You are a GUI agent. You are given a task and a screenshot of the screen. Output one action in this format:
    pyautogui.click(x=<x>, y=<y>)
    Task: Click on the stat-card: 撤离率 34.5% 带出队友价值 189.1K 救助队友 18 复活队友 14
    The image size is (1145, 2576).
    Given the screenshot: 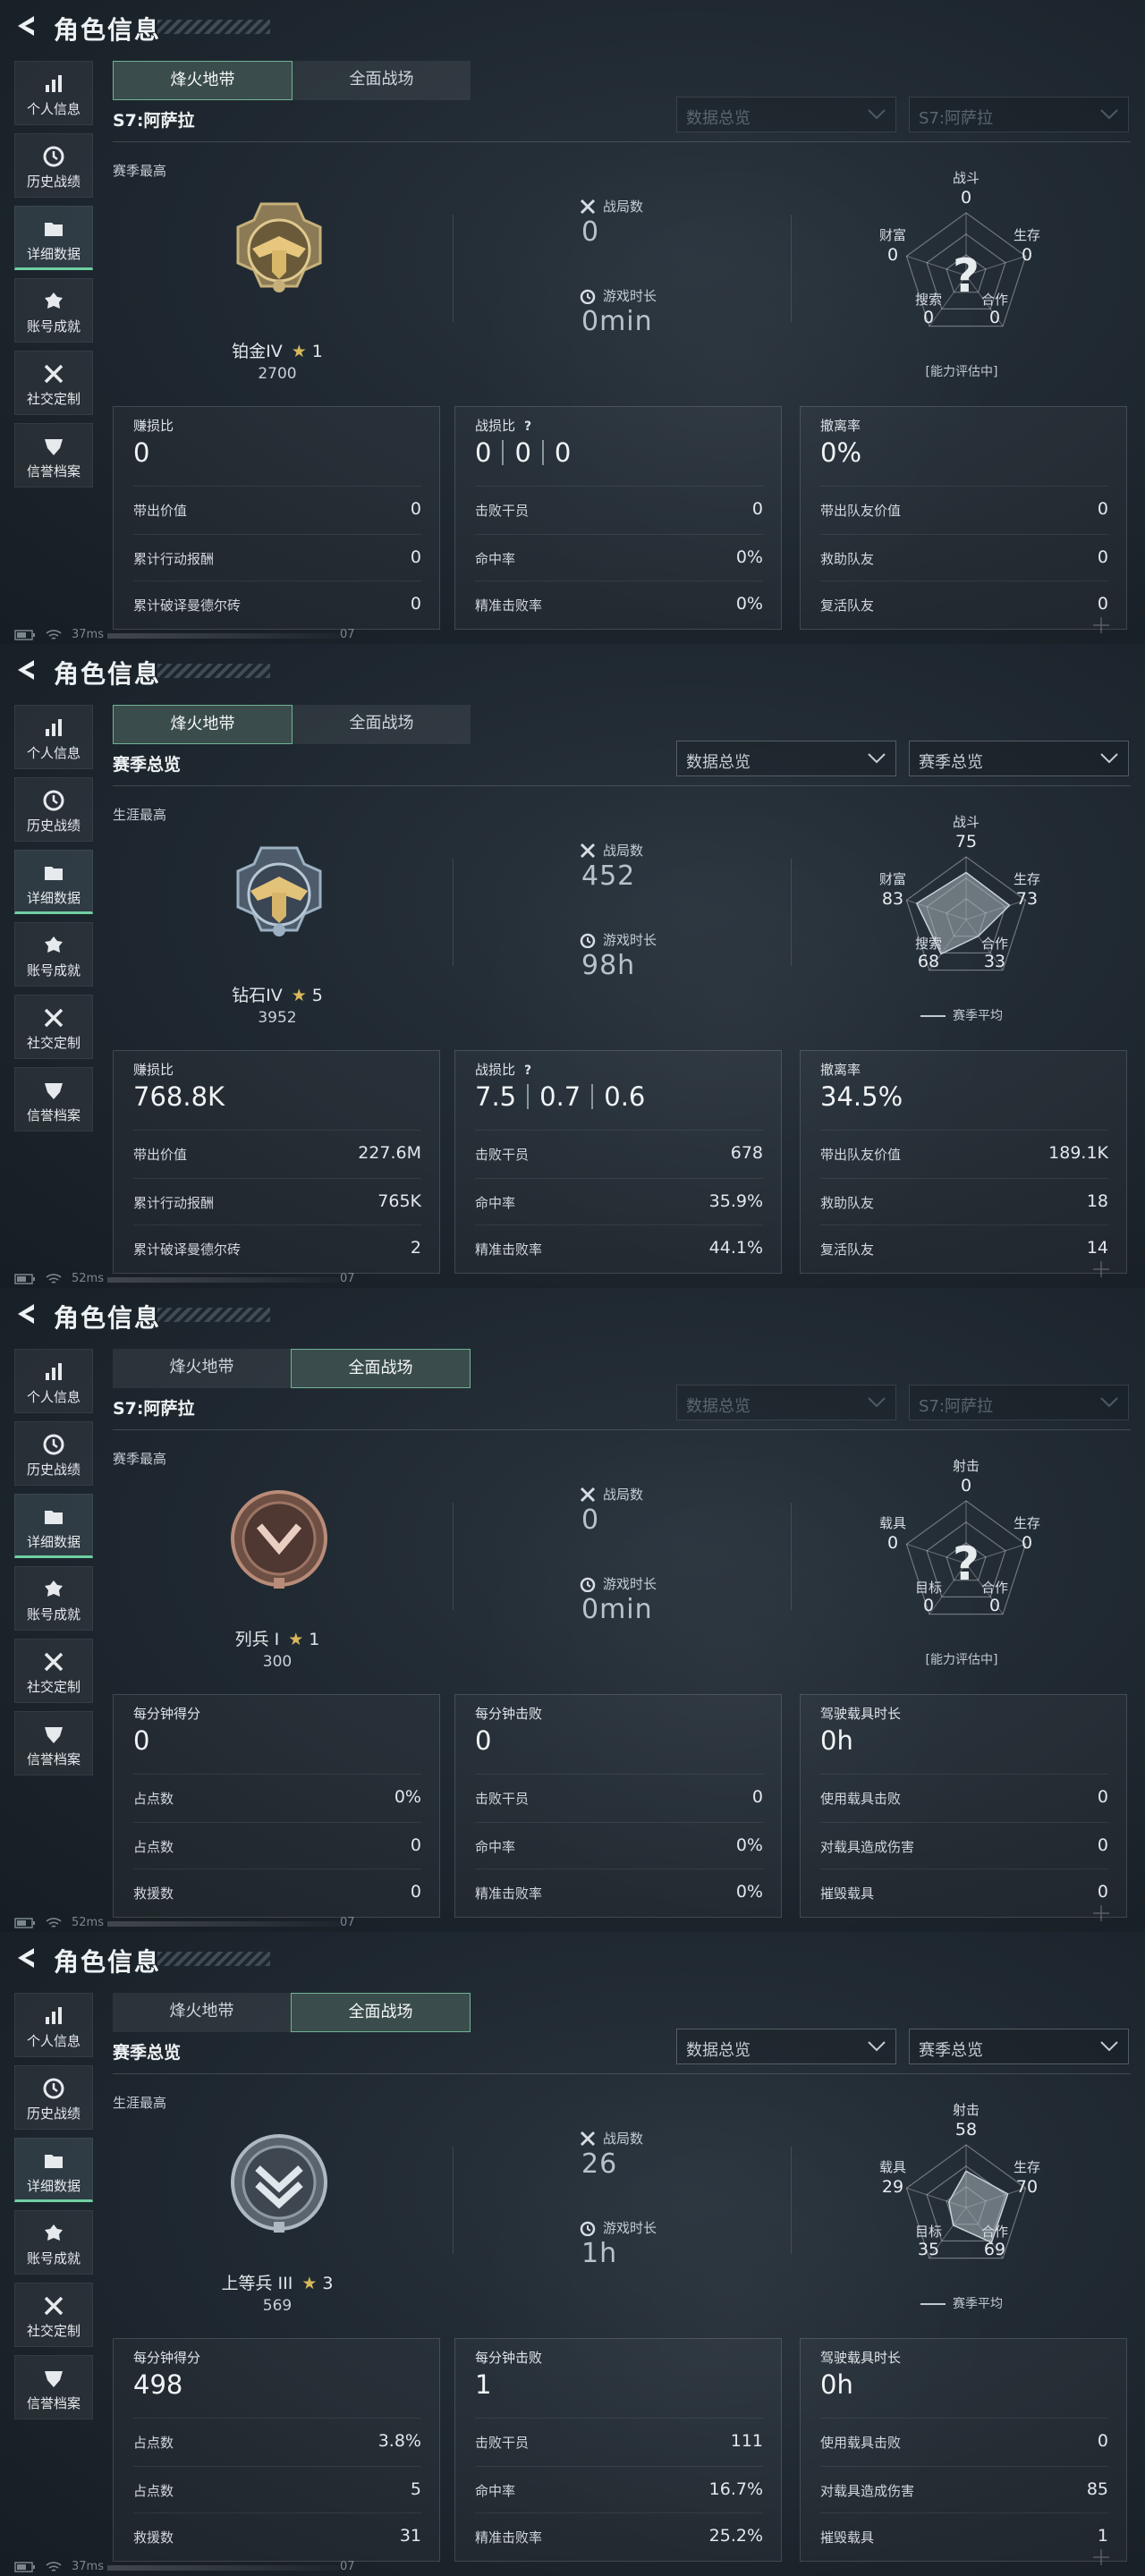 What is the action you would take?
    pyautogui.click(x=963, y=1162)
    